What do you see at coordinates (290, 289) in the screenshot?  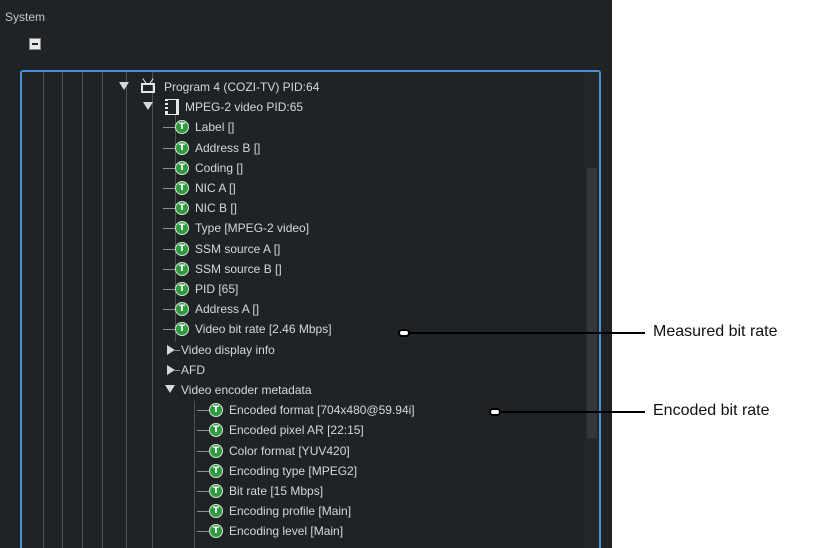 I see `tree-item-property: PID [65]` at bounding box center [290, 289].